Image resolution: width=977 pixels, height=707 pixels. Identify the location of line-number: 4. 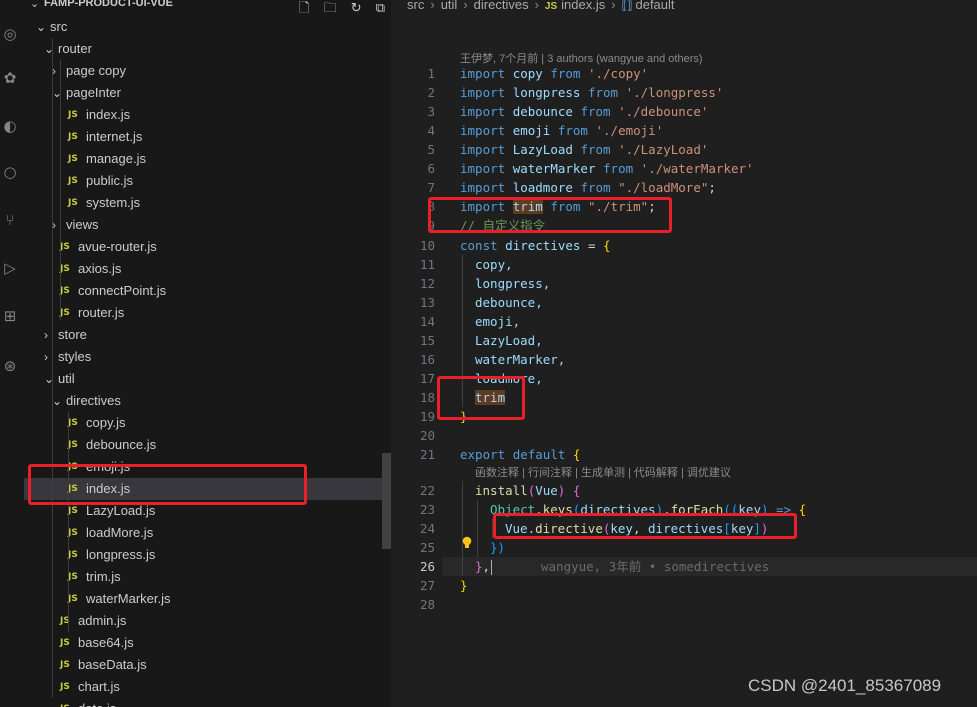
(413, 130).